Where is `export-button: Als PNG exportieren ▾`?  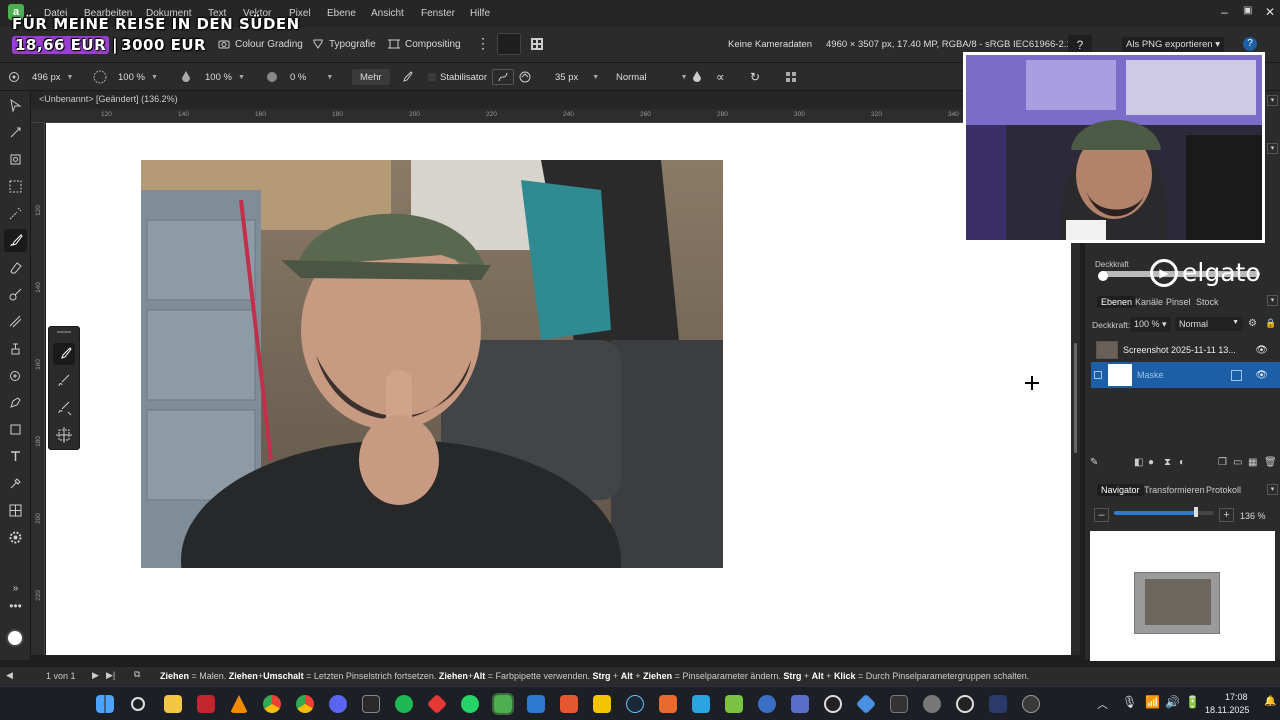
export-button: Als PNG exportieren ▾ is located at coordinates (1173, 44).